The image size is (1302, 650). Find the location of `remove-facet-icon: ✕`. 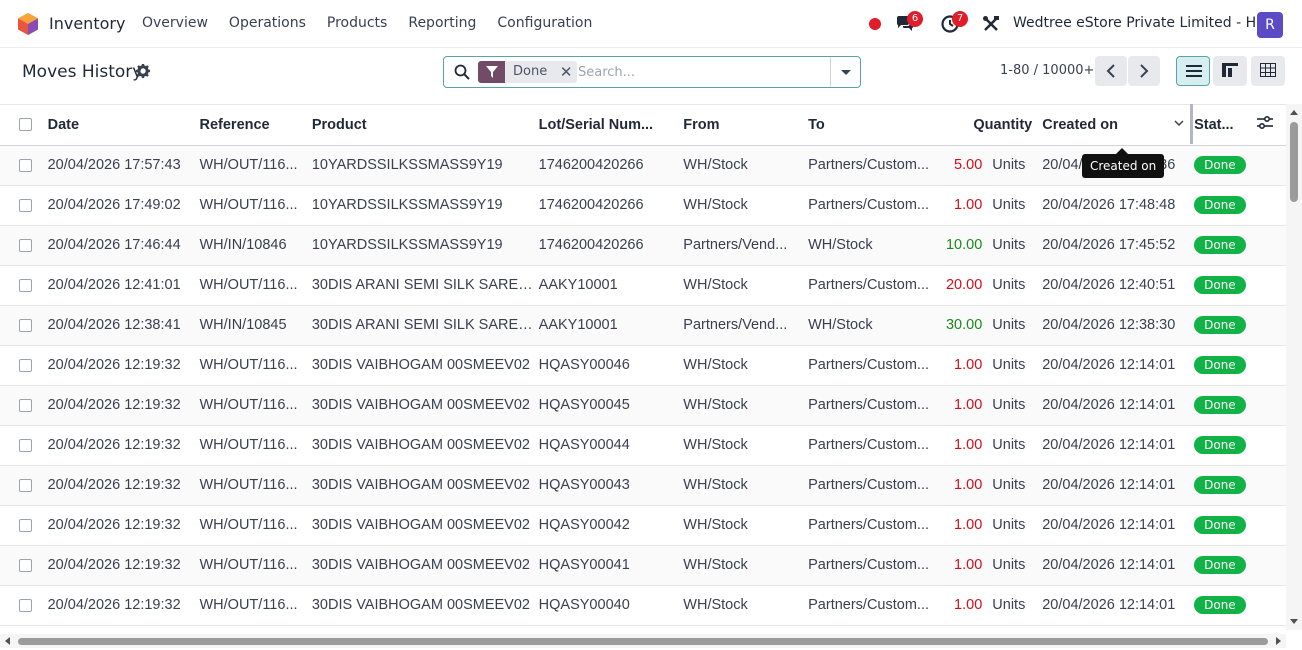

remove-facet-icon: ✕ is located at coordinates (566, 72).